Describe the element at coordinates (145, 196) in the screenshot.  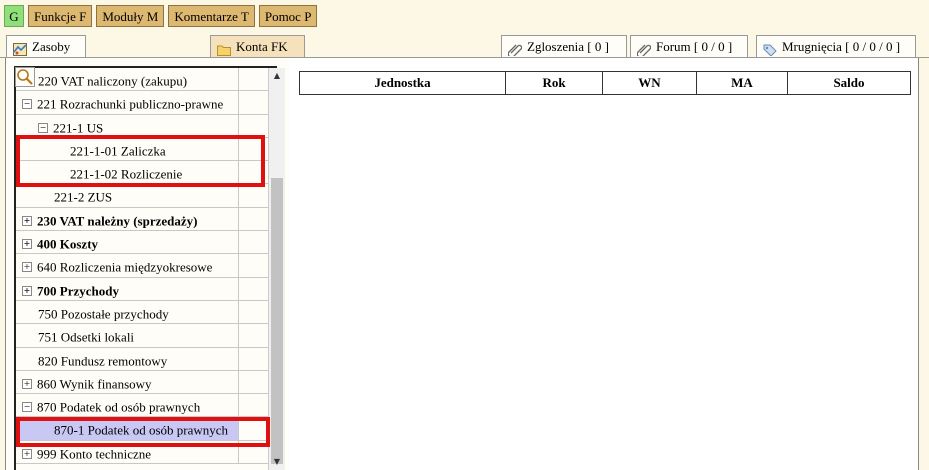
I see `tree-row: 221-2 ZUS` at that location.